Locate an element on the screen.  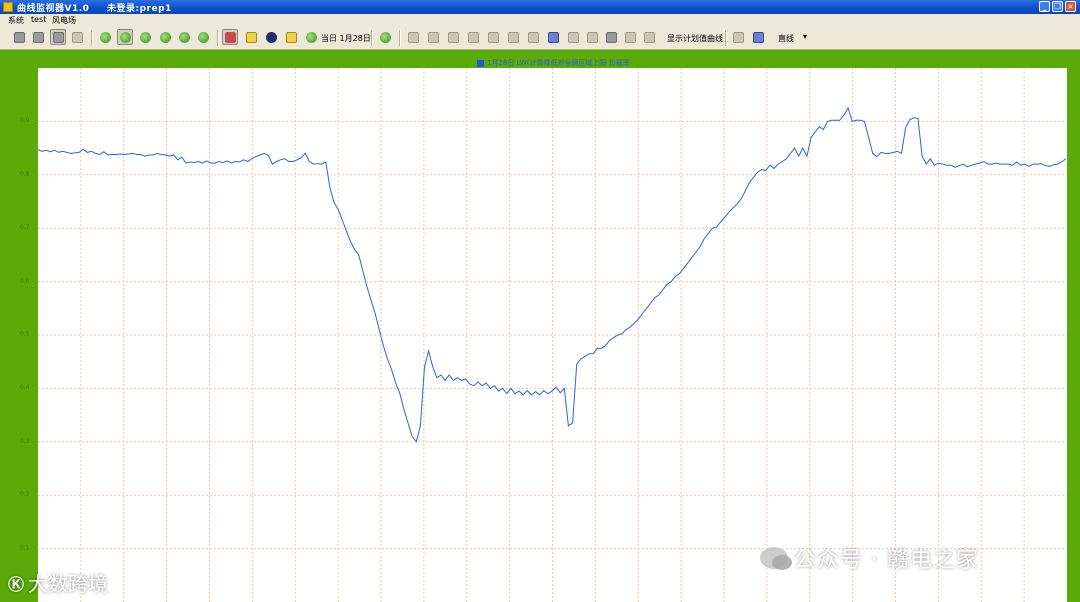
today-button is located at coordinates (311, 37).